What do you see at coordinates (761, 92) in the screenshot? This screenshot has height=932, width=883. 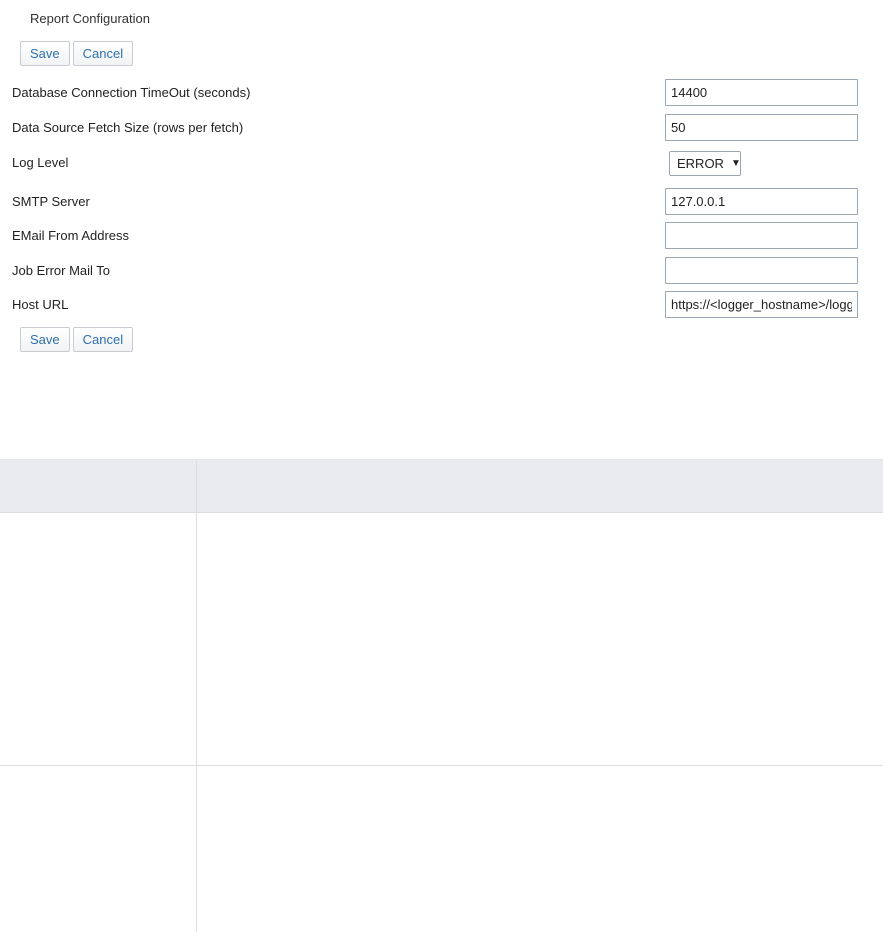 I see `db-timeout-input` at bounding box center [761, 92].